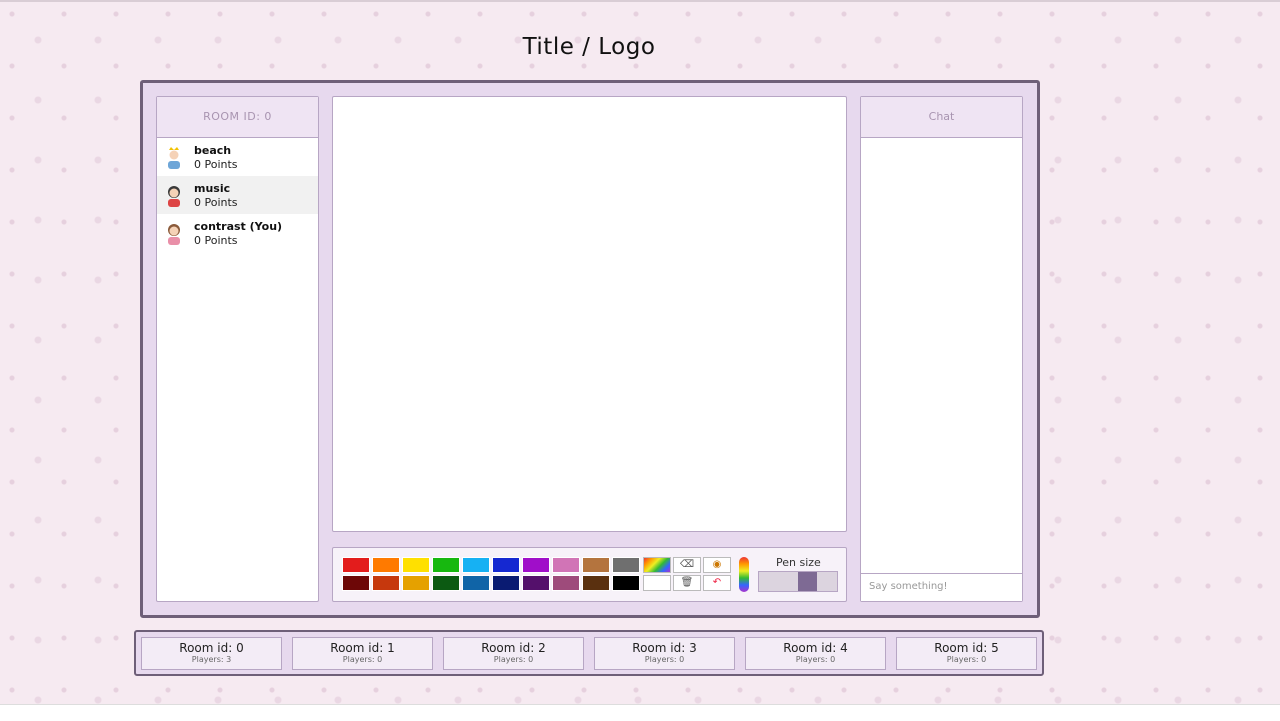 This screenshot has height=721, width=1280. I want to click on players-panel: ROOM ID: 0 beach 0 Points music 0 Points, so click(237, 349).